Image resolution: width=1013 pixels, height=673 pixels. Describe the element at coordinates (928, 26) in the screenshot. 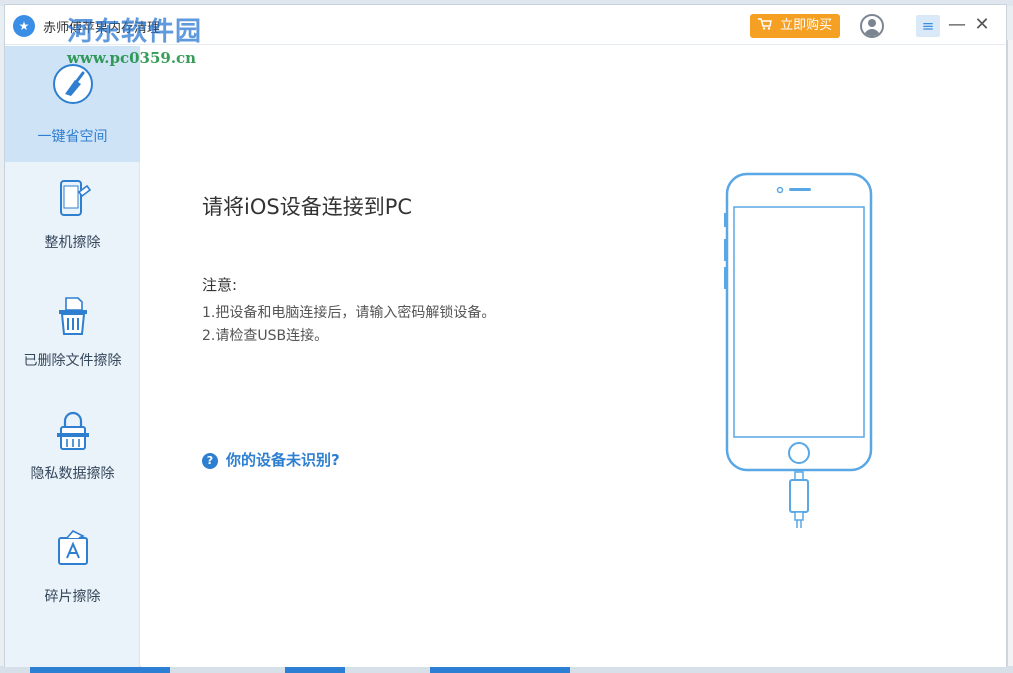

I see `menu-icon: ≡` at that location.